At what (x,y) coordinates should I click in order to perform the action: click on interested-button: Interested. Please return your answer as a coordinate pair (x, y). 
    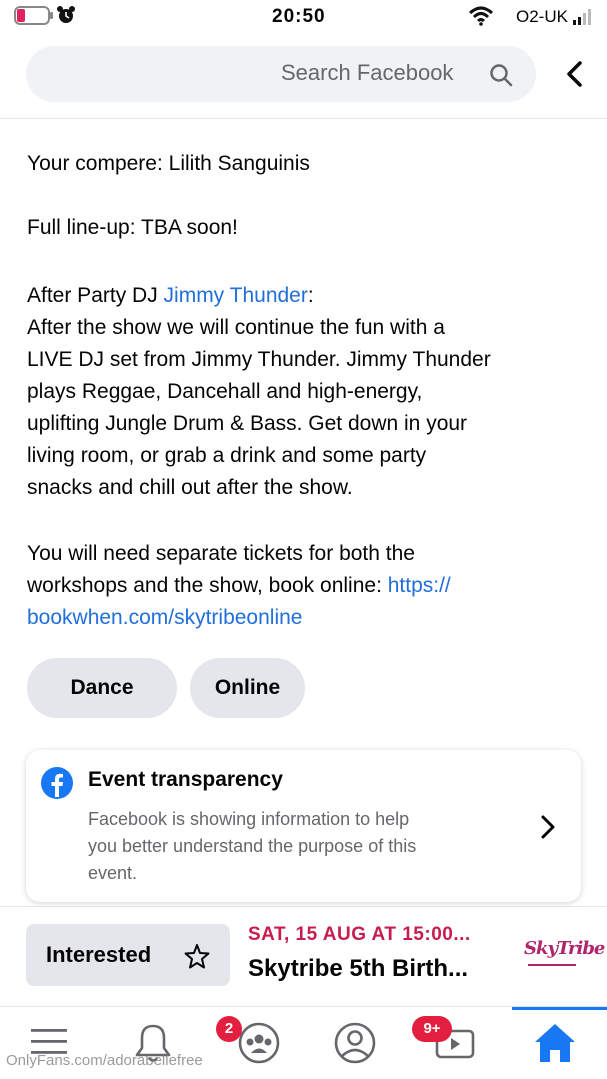
    Looking at the image, I should click on (128, 955).